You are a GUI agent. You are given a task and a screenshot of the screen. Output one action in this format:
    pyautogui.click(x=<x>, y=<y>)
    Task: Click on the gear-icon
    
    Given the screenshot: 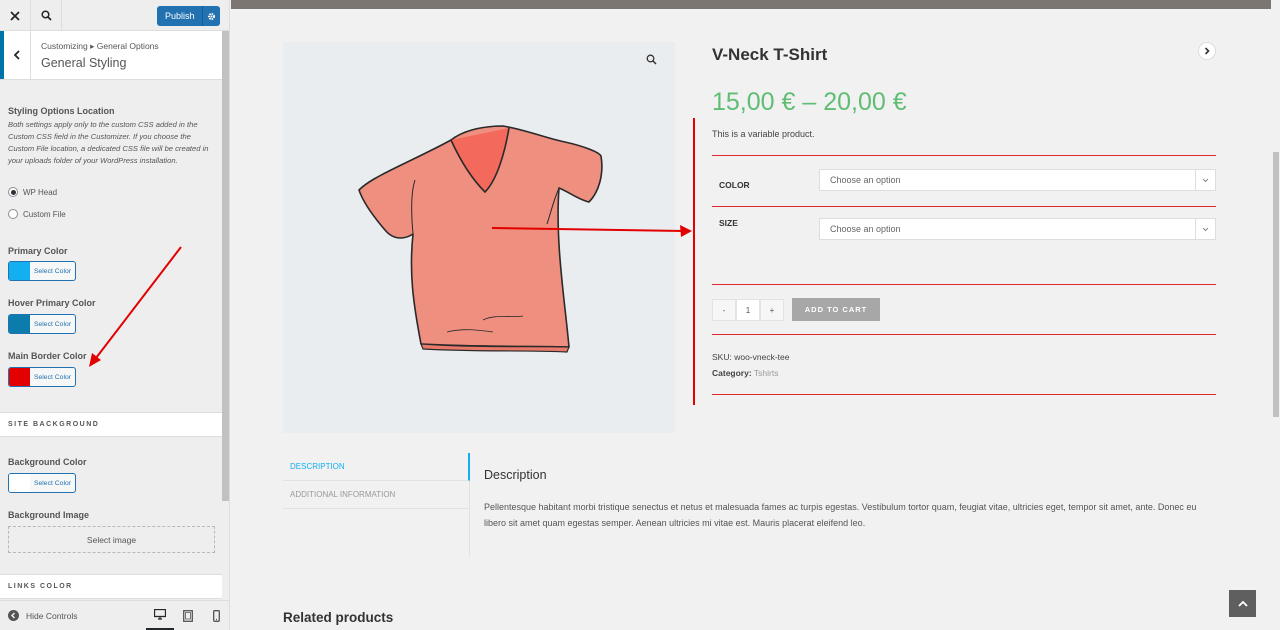 What is the action you would take?
    pyautogui.click(x=211, y=16)
    